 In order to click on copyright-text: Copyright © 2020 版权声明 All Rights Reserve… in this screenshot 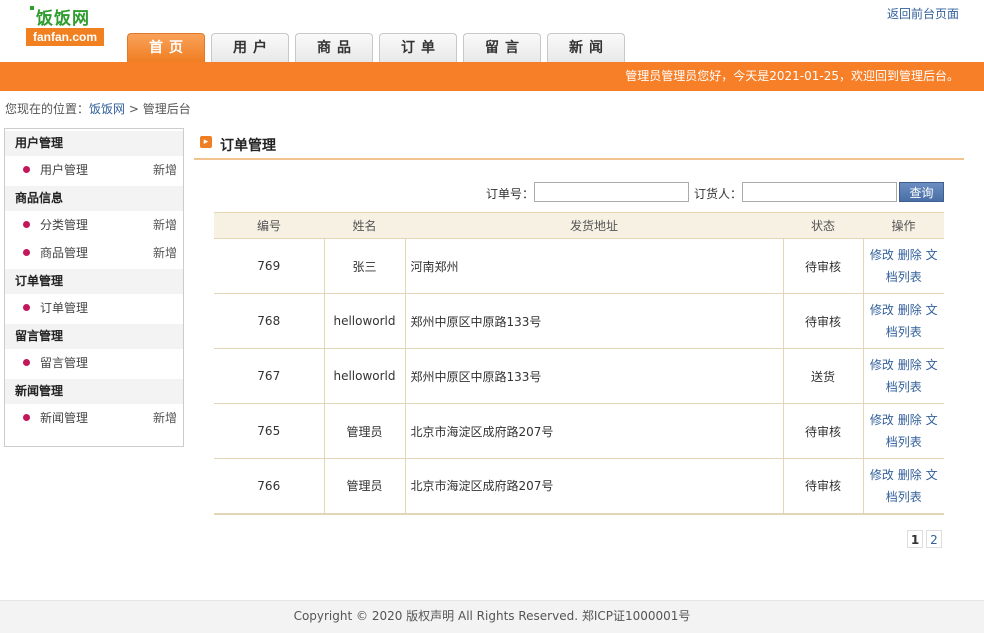, I will do `click(492, 616)`.